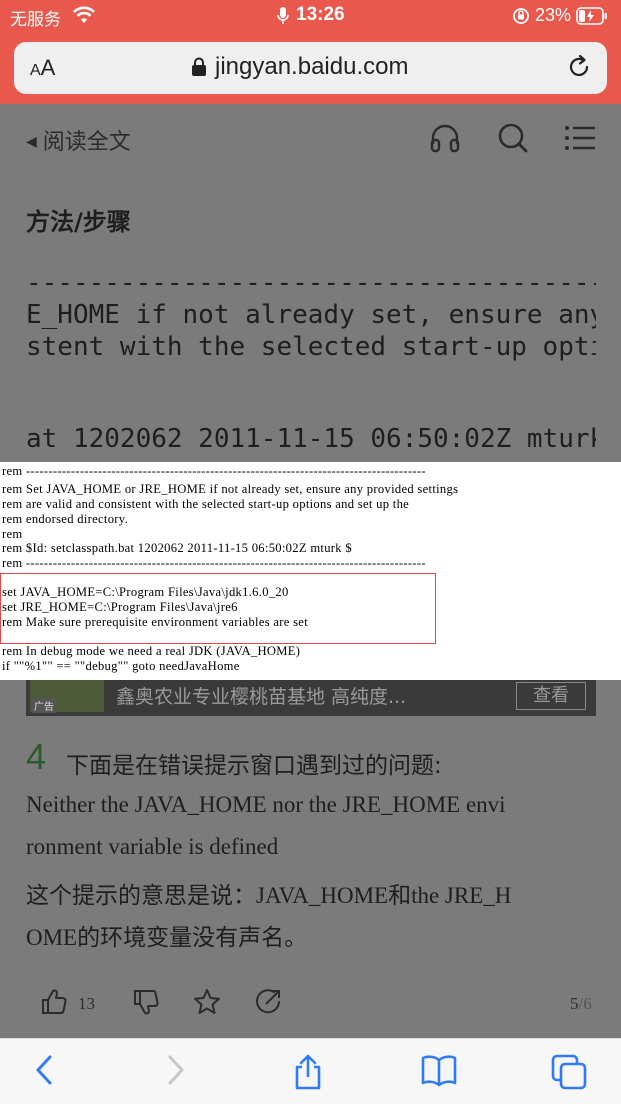  I want to click on reload-icon, so click(579, 69).